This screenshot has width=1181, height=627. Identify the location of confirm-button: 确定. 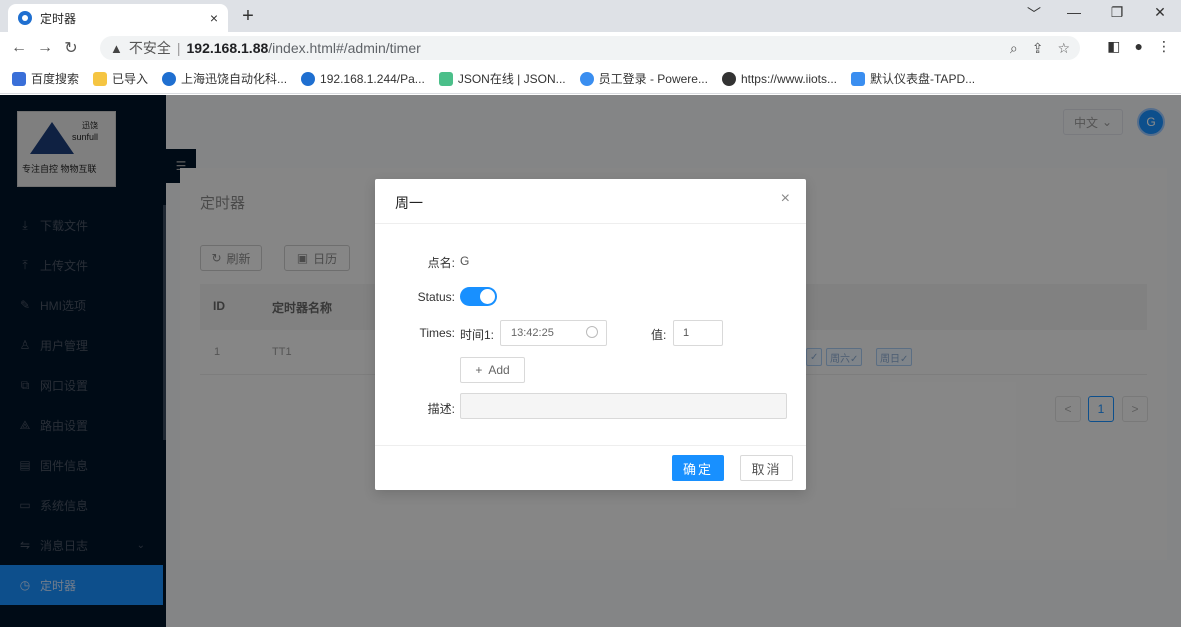
(698, 468).